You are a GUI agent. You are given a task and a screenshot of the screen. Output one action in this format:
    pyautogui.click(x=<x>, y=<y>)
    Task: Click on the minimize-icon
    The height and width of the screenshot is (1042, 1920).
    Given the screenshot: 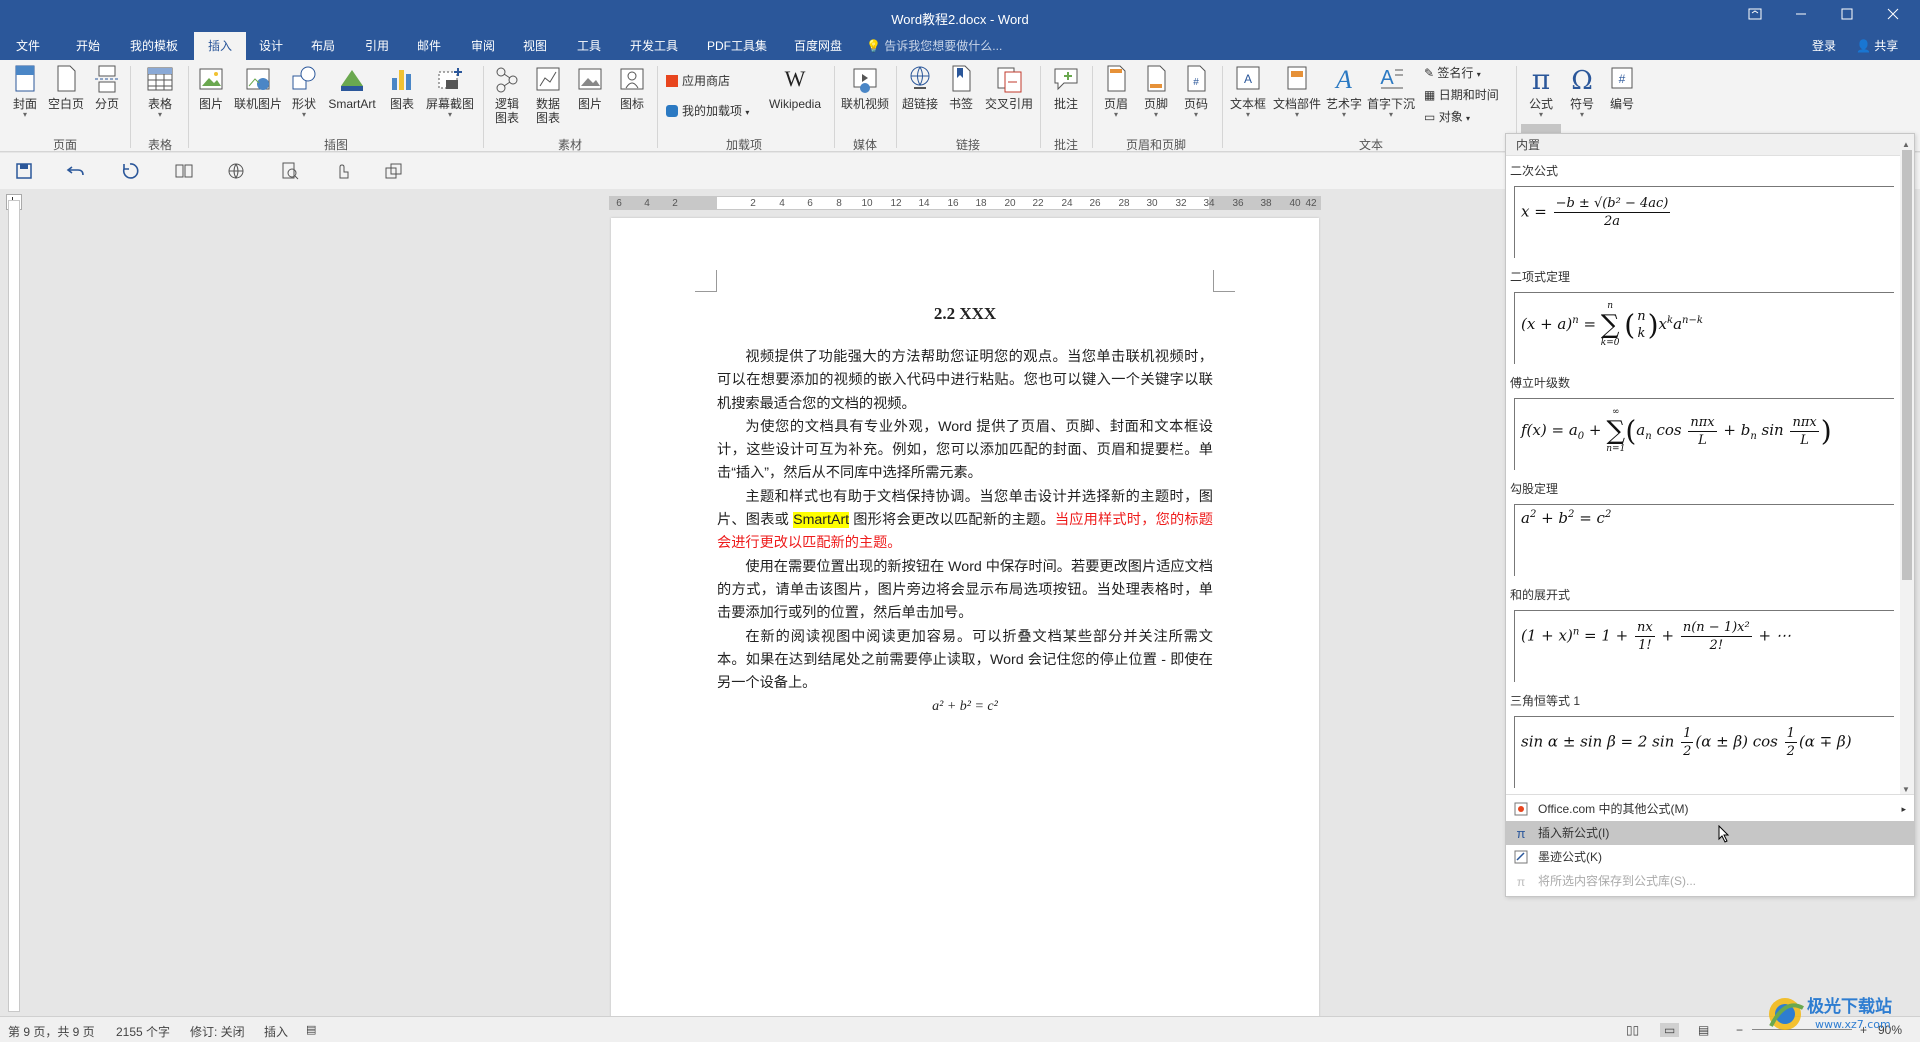 What is the action you would take?
    pyautogui.click(x=1801, y=16)
    